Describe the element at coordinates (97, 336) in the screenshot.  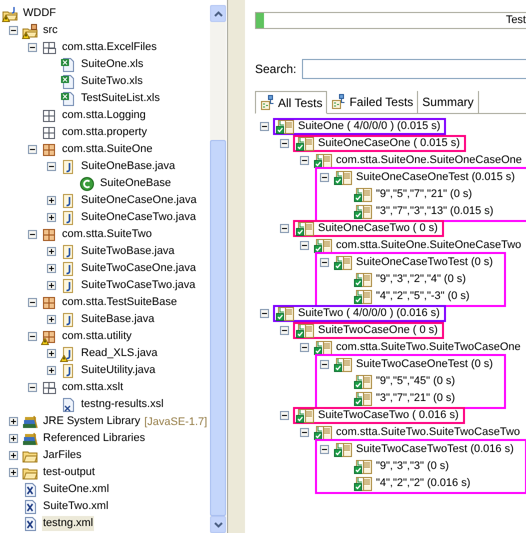
I see `tree-item: com.stta.utility` at that location.